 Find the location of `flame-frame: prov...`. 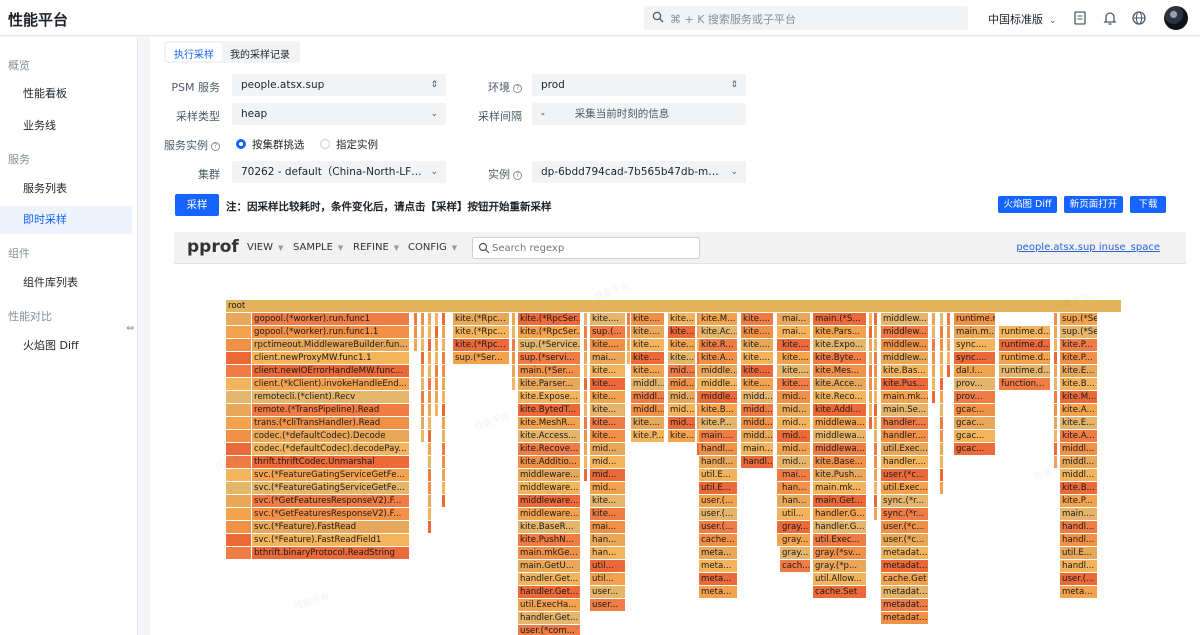

flame-frame: prov... is located at coordinates (975, 397).